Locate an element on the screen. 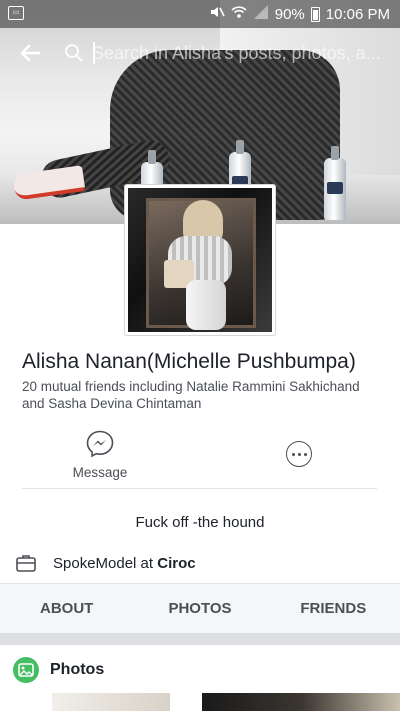  profile-photo is located at coordinates (200, 260).